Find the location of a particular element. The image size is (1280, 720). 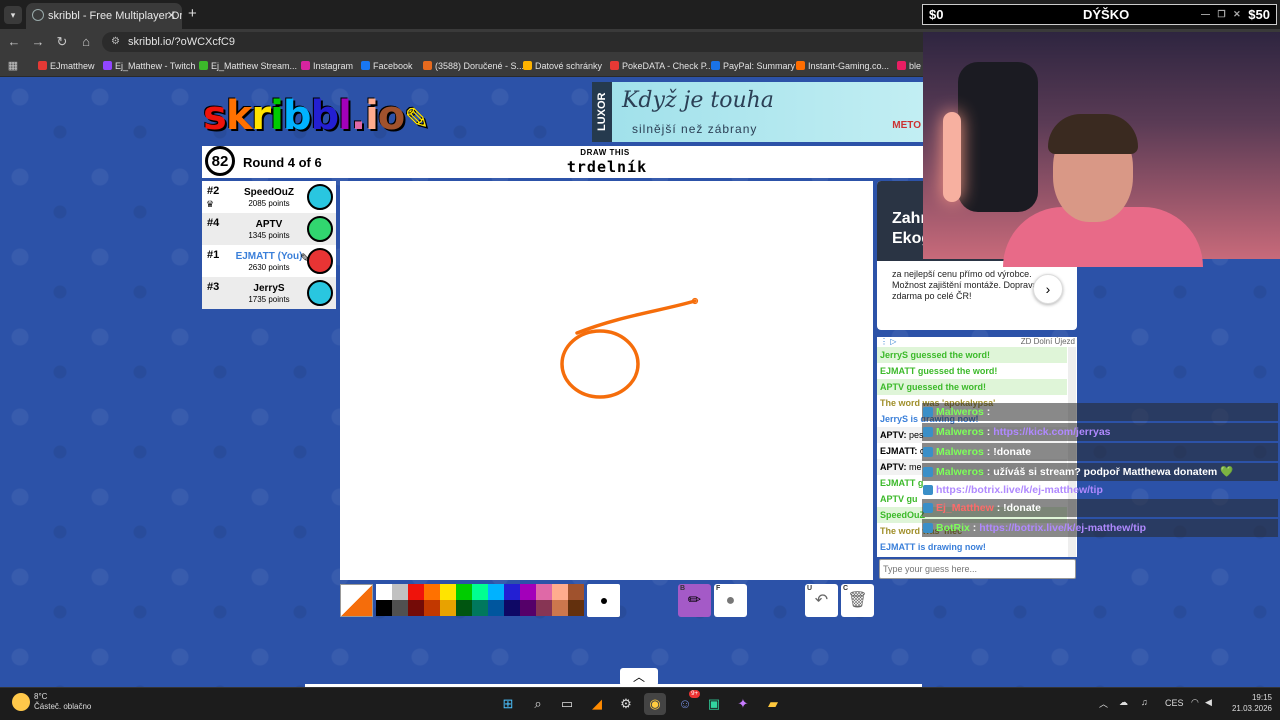

player-rank: #4 is located at coordinates (213, 223).